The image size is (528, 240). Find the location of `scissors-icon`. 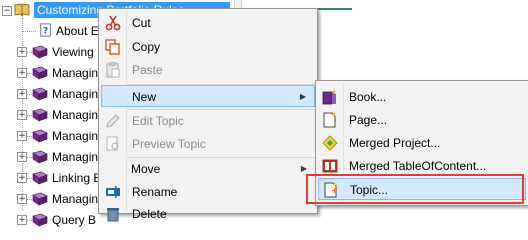

scissors-icon is located at coordinates (113, 23).